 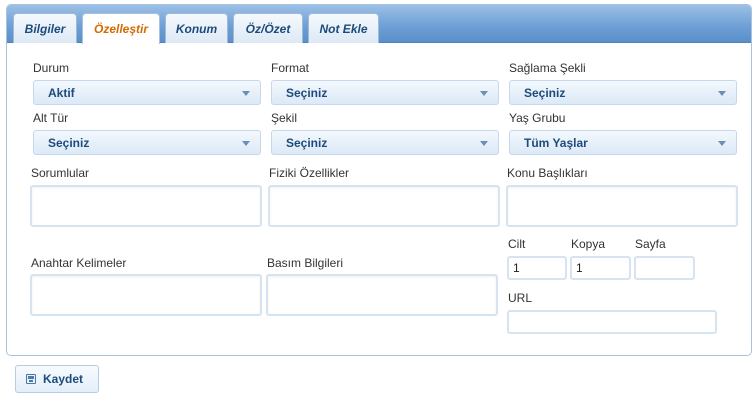 What do you see at coordinates (121, 28) in the screenshot?
I see `tab-ozellestir: Özelleştir` at bounding box center [121, 28].